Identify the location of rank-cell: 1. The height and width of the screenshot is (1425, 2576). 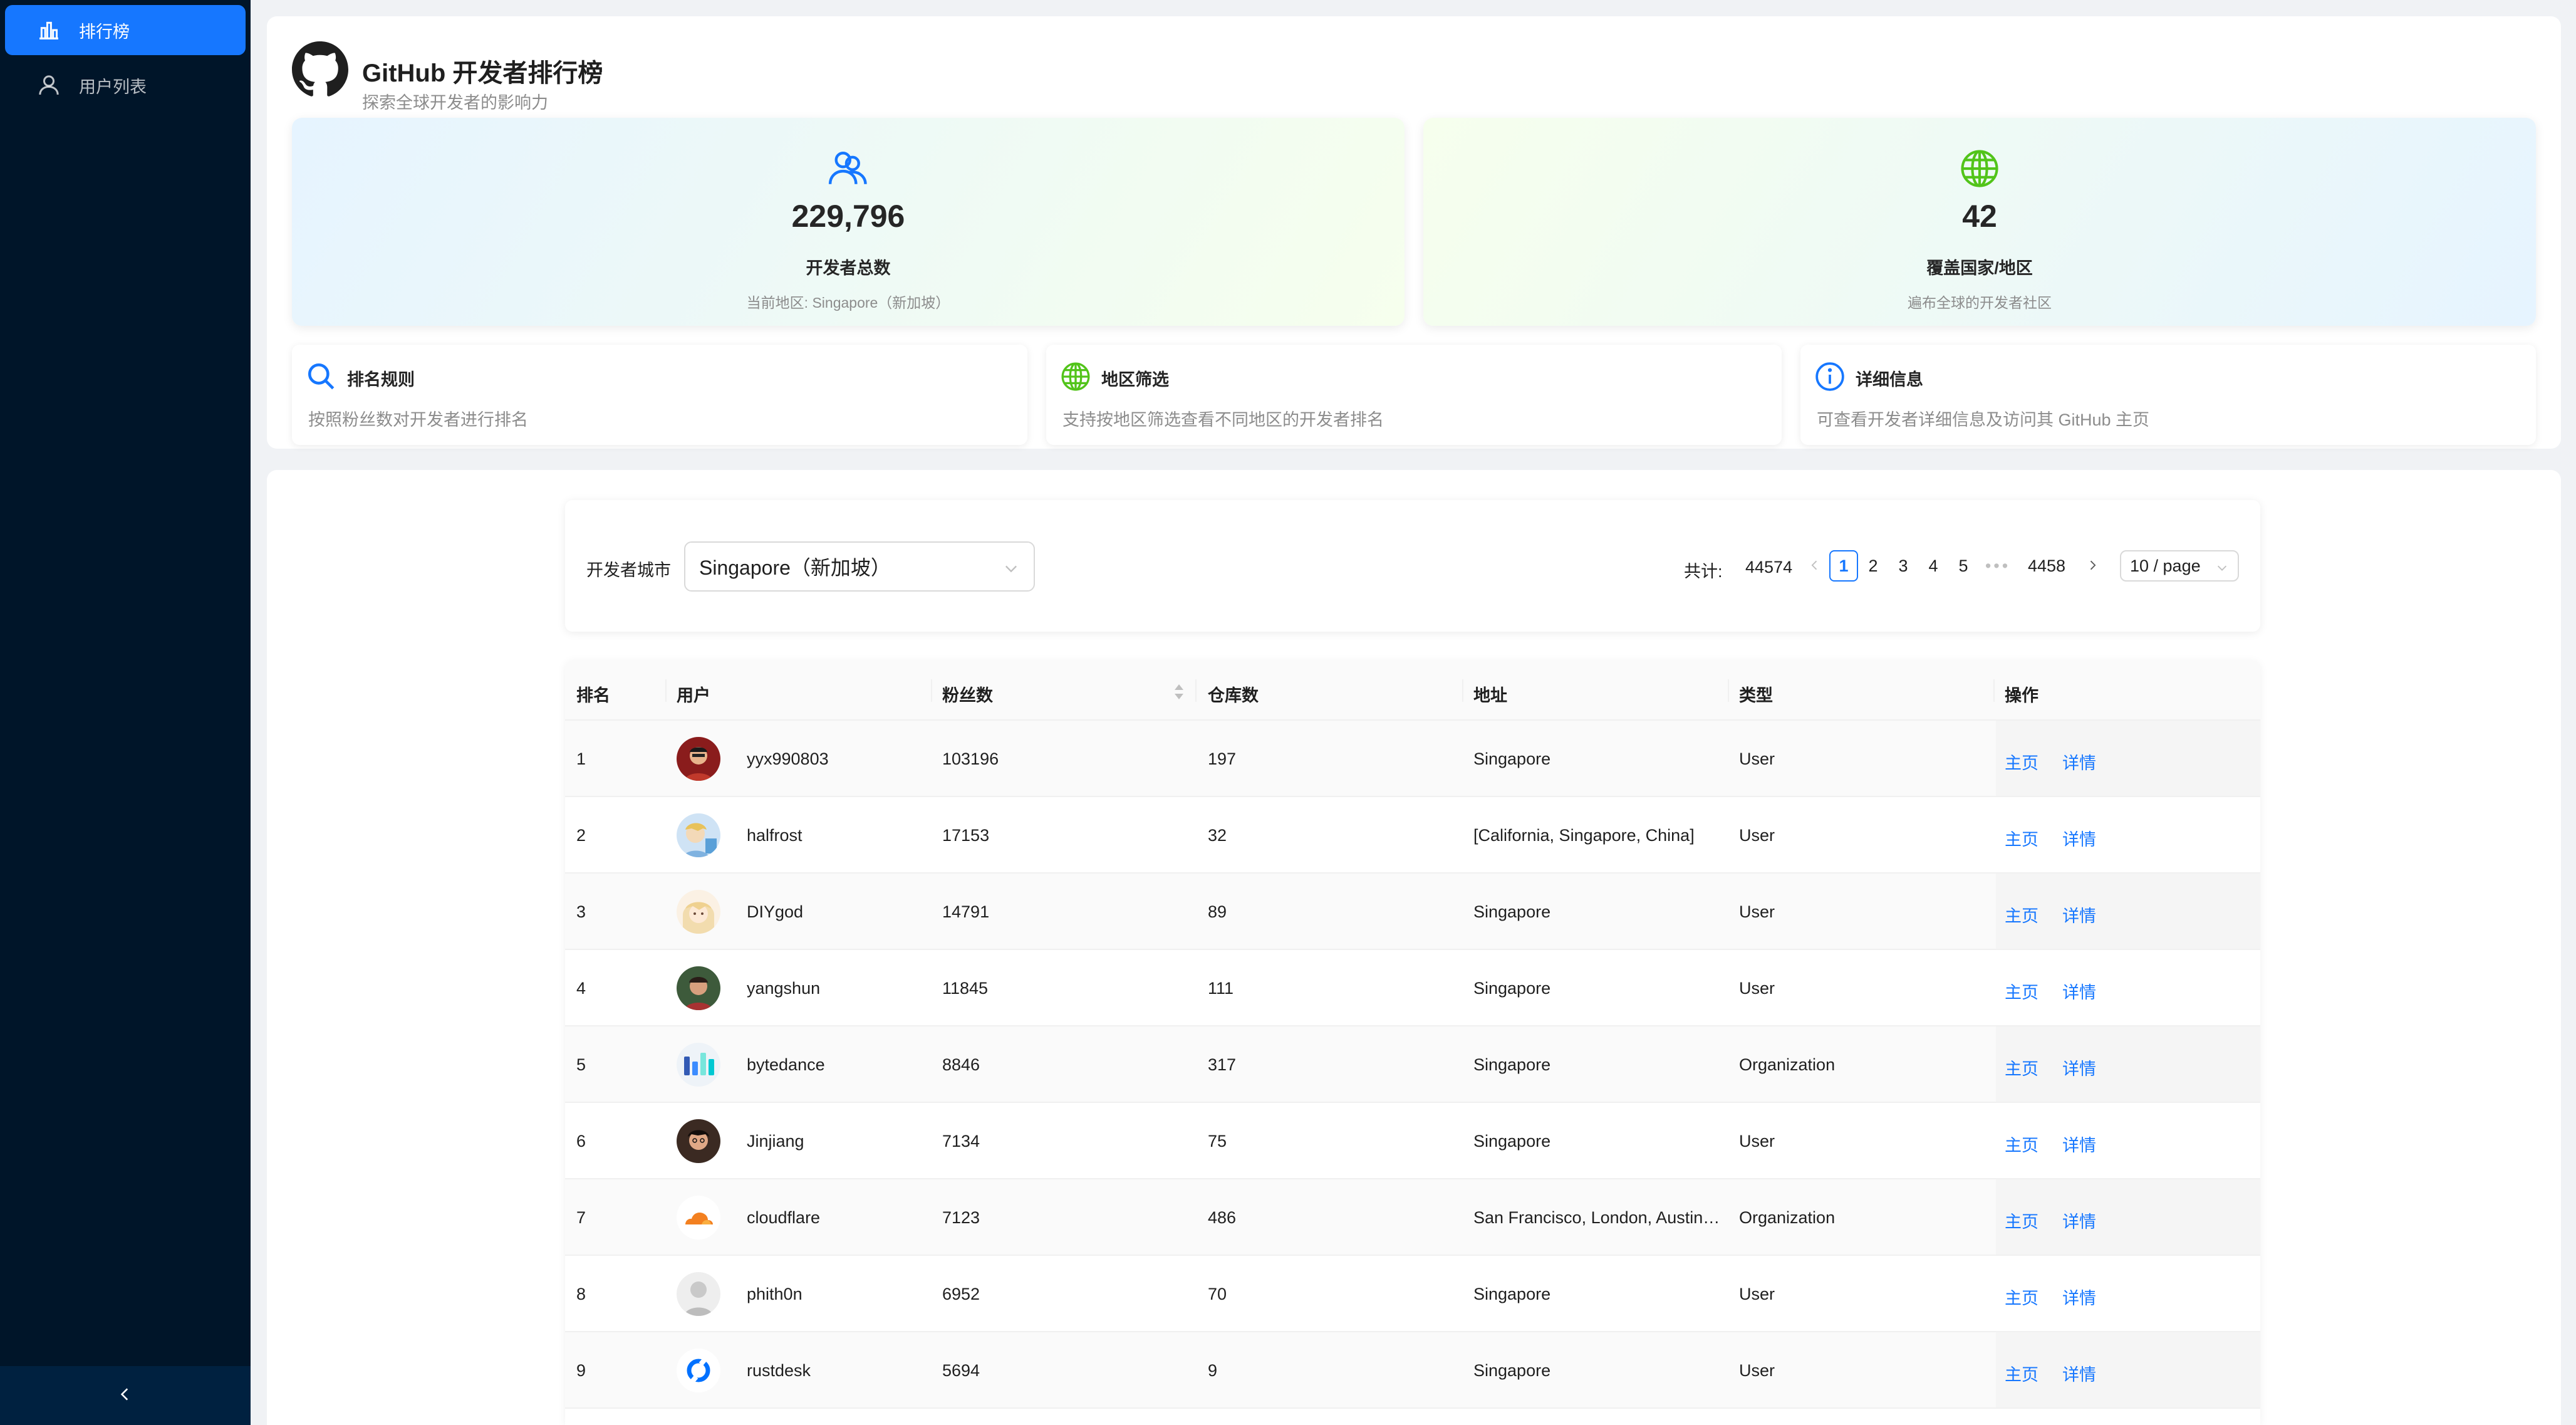
(581, 758).